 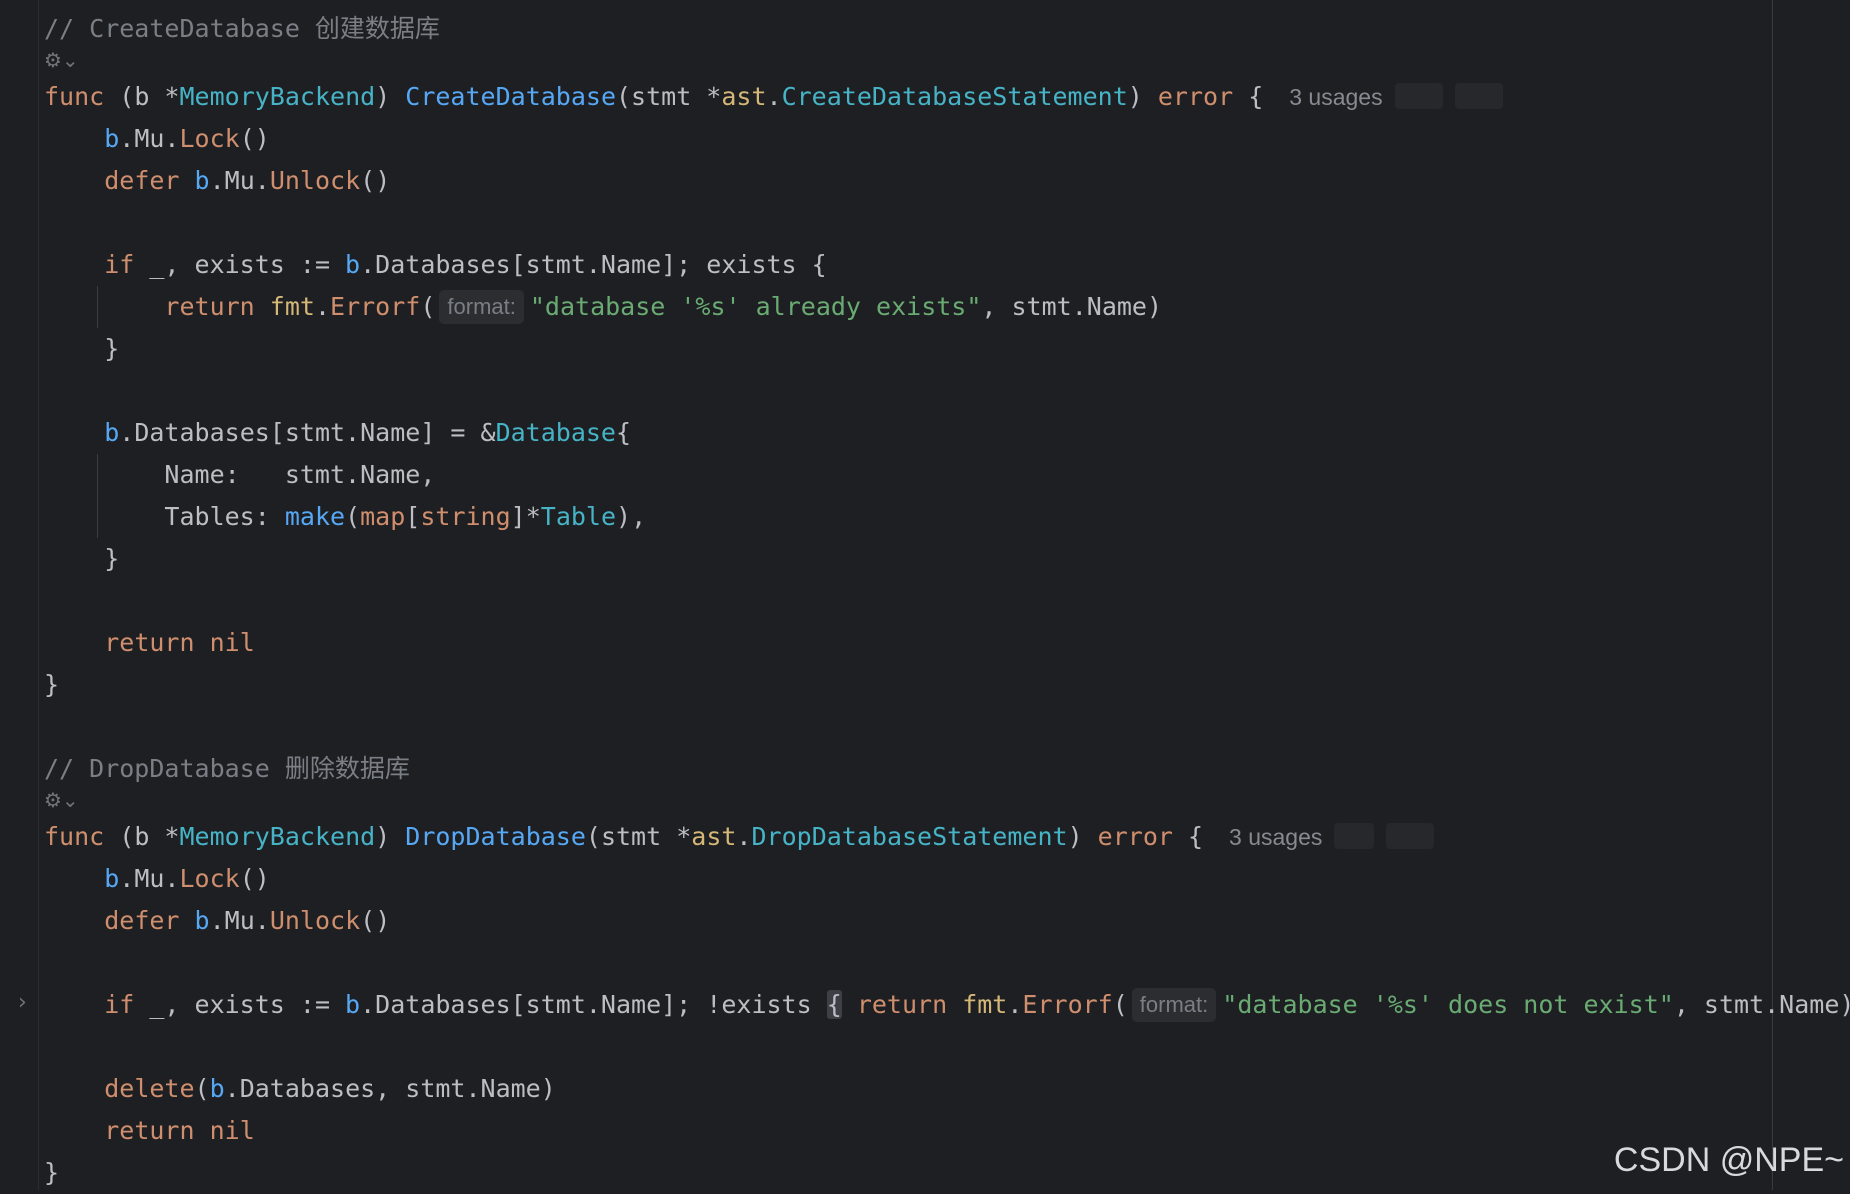 I want to click on code-line: Tables: make(map[string]*Table),, so click(x=405, y=516).